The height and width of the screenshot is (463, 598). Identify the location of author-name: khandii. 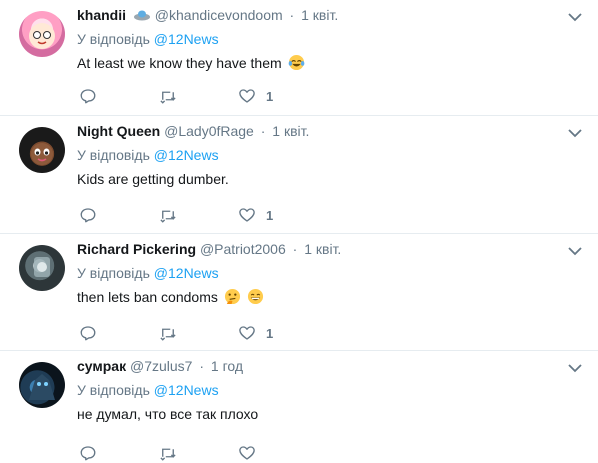
(101, 15).